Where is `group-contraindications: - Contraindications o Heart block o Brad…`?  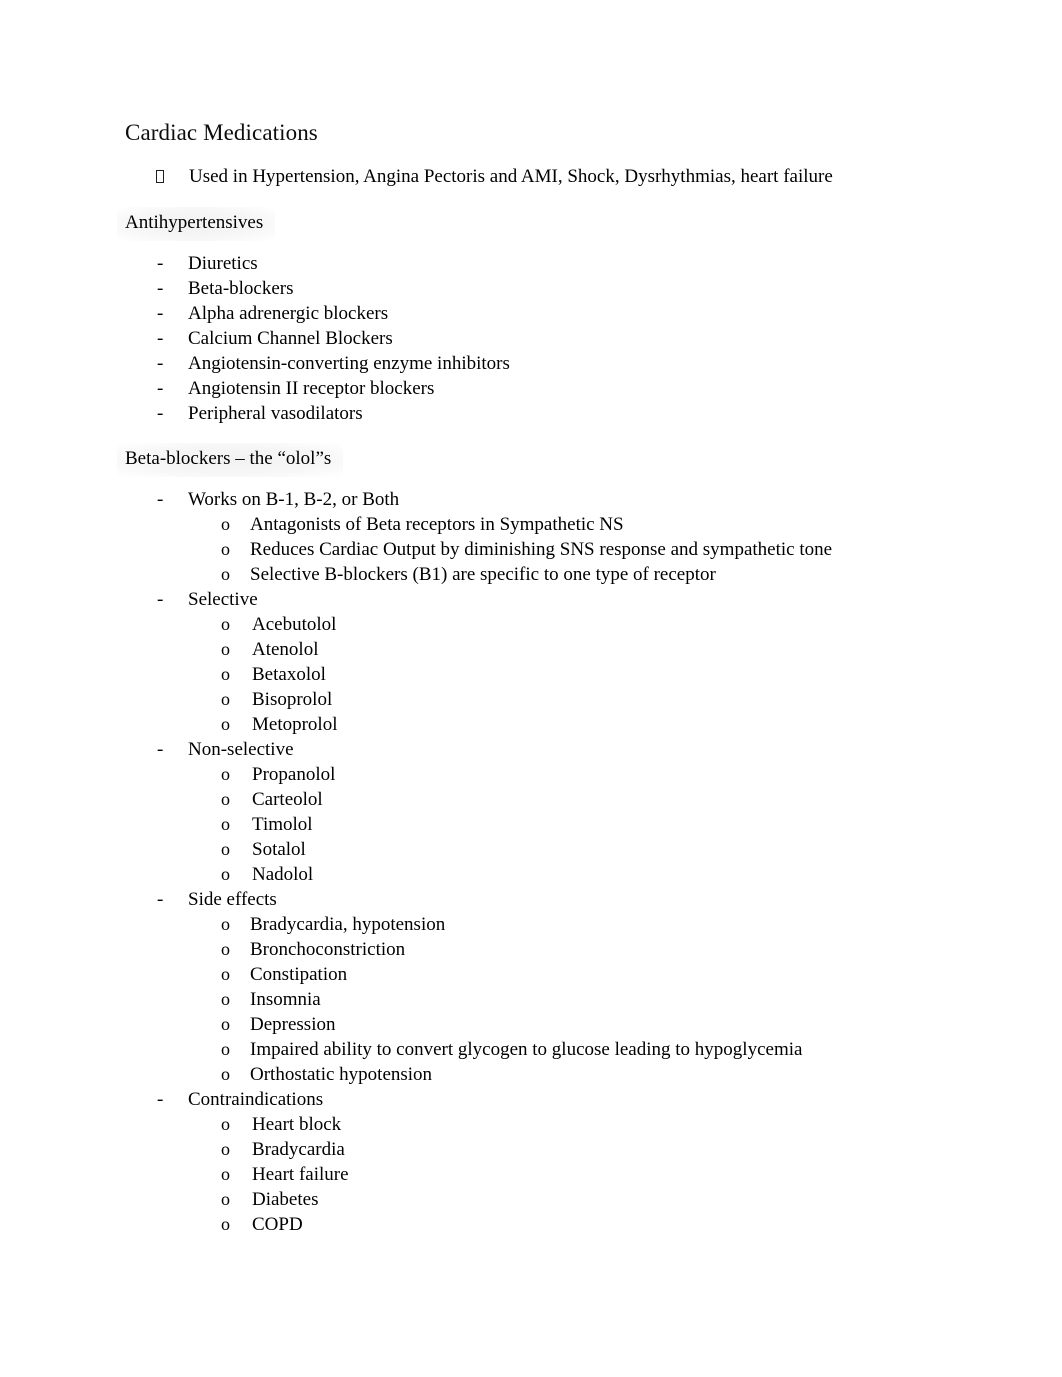 group-contraindications: - Contraindications o Heart block o Brad… is located at coordinates (535, 1162).